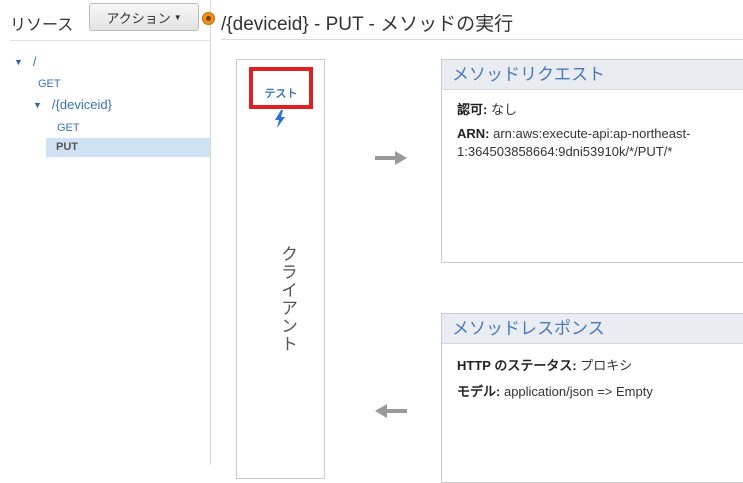 The width and height of the screenshot is (743, 483). Describe the element at coordinates (592, 329) in the screenshot. I see `method-response-title: メソッドレスポンス` at that location.